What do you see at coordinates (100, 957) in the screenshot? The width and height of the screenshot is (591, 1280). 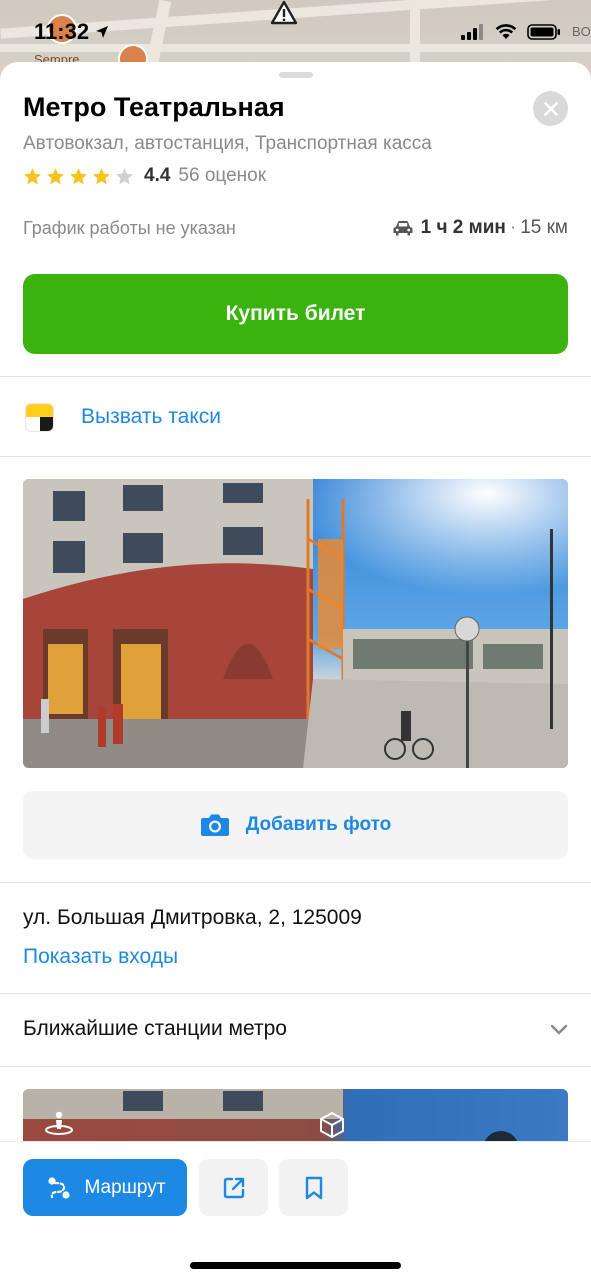 I see `show-entrances-link: Показать входы` at bounding box center [100, 957].